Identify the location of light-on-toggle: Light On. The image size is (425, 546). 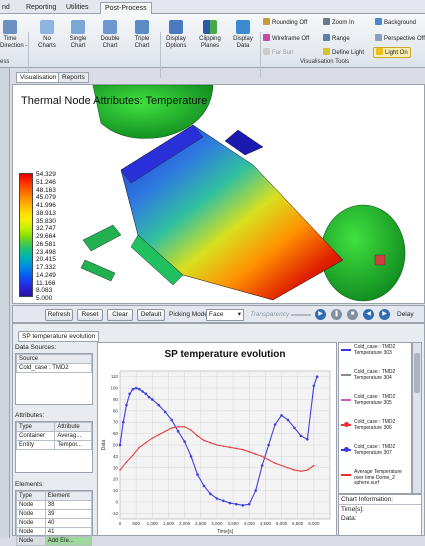
(392, 52).